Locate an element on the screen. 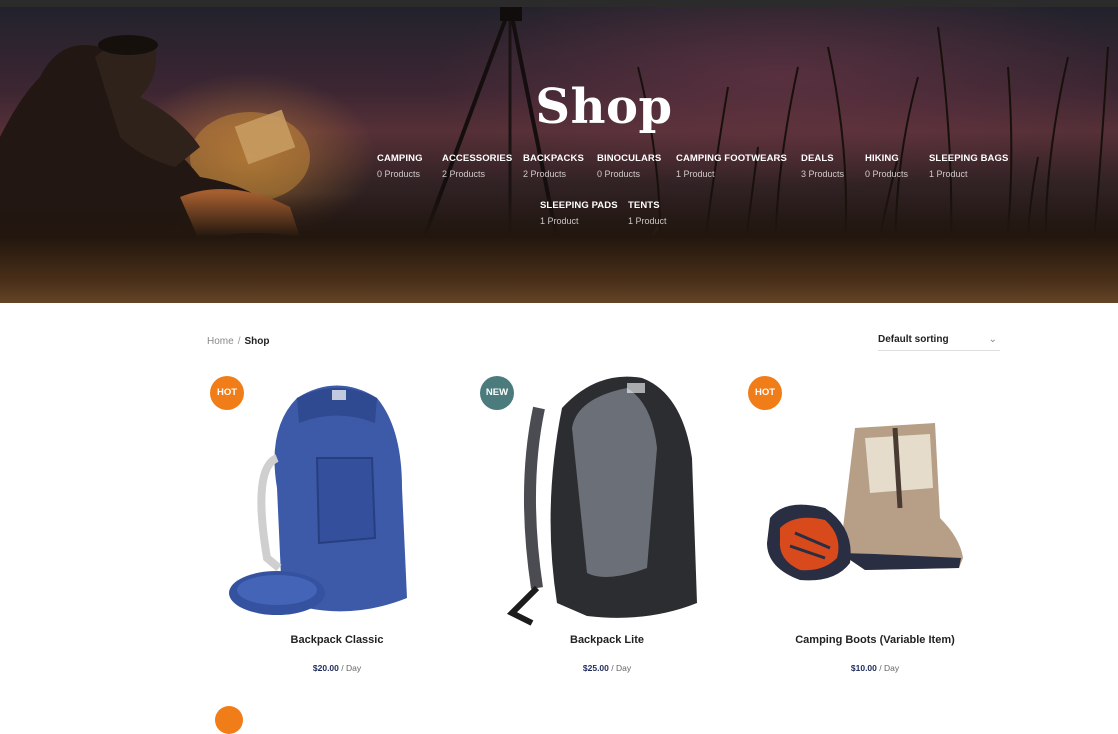  category-binoculars: BINOCULARS 0 Products is located at coordinates (629, 166).